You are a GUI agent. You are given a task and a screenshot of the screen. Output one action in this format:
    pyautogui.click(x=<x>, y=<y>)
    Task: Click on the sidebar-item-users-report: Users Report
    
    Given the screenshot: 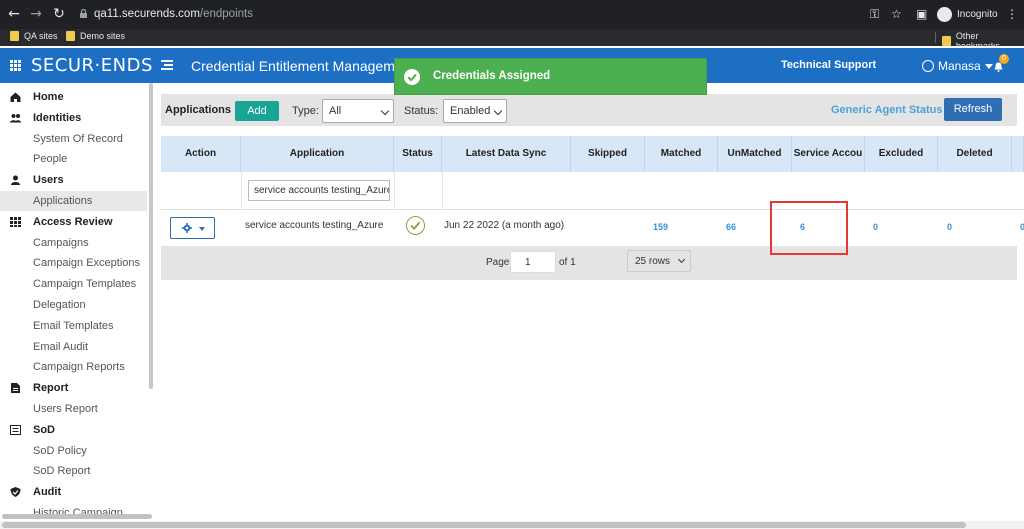 What is the action you would take?
    pyautogui.click(x=73, y=409)
    